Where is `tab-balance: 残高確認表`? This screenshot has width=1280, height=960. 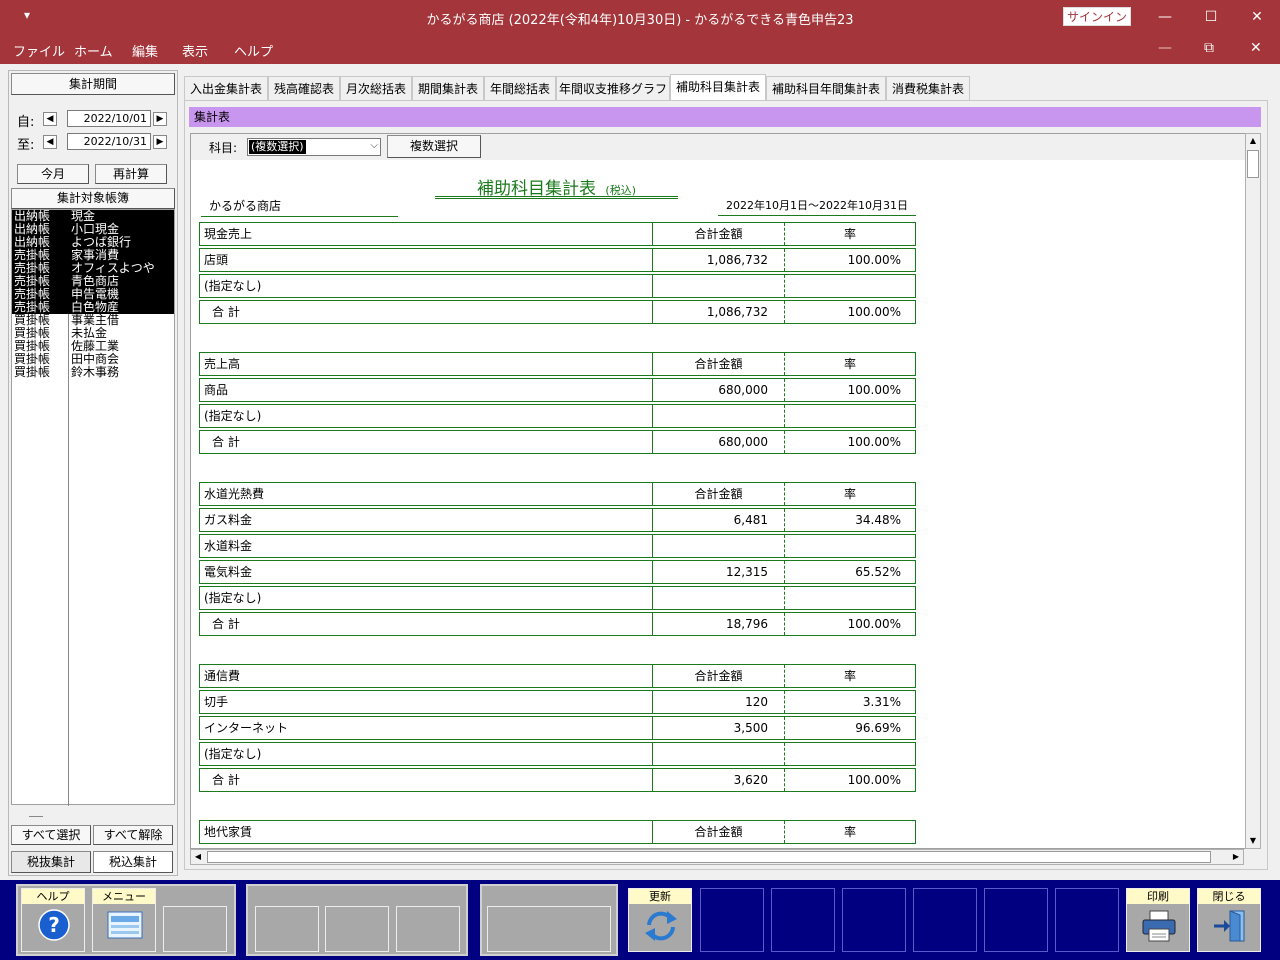 tab-balance: 残高確認表 is located at coordinates (304, 88).